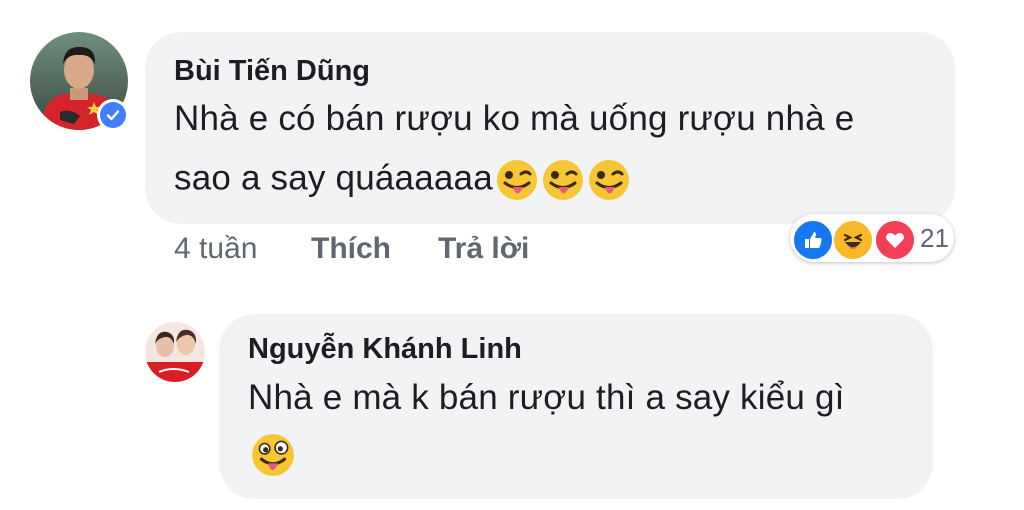 The height and width of the screenshot is (510, 1024). What do you see at coordinates (514, 118) in the screenshot?
I see `comment-text-line1: Nhà e có bán rượu ko mà uống rượu nhà e` at bounding box center [514, 118].